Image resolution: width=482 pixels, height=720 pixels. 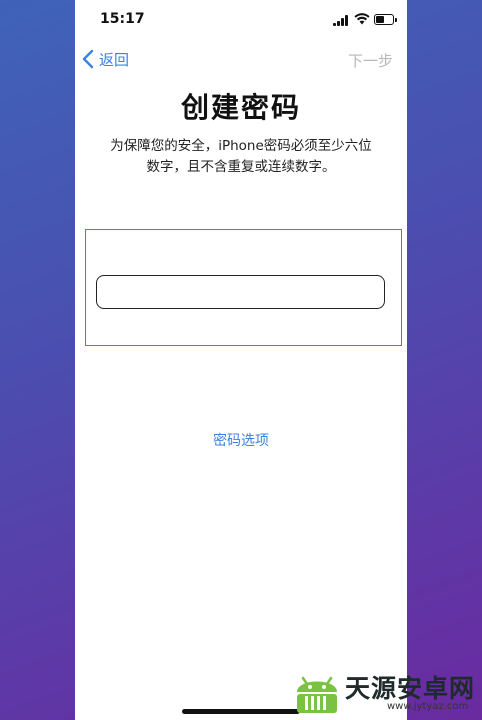 What do you see at coordinates (241, 146) in the screenshot?
I see `description-line-1: 为保障您的安全，iPhone密码必须至少六位` at bounding box center [241, 146].